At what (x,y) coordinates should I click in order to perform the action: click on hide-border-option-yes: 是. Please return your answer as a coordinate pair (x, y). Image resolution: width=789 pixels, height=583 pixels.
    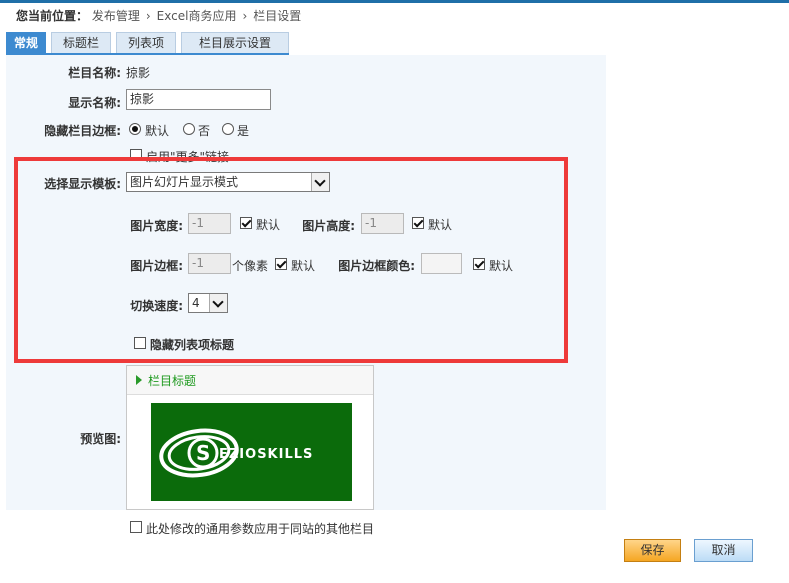
    Looking at the image, I should click on (243, 131).